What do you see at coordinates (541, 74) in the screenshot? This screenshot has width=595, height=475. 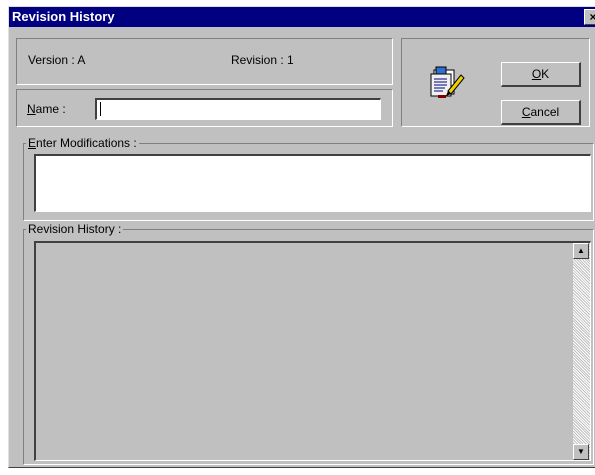 I see `ok-button: OK` at bounding box center [541, 74].